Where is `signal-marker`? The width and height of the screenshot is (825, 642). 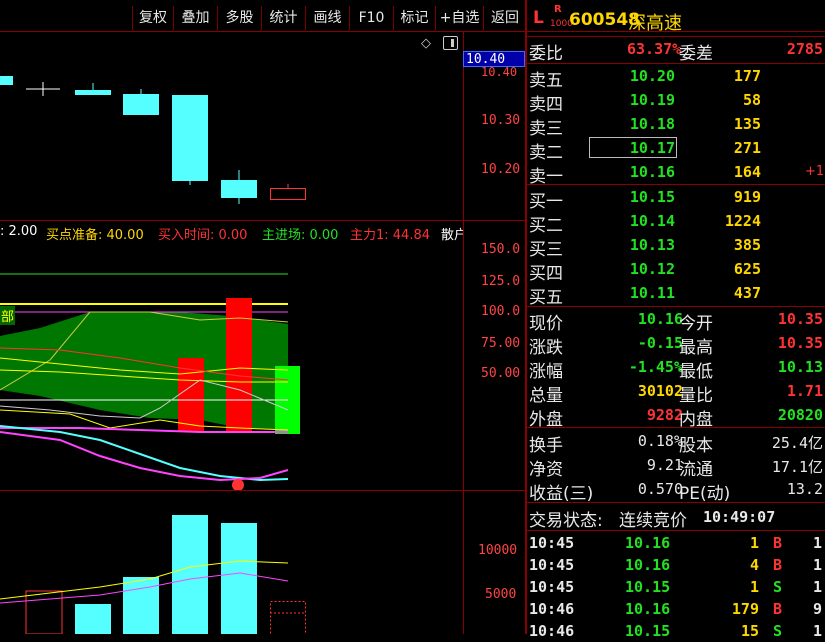
signal-marker is located at coordinates (238, 484).